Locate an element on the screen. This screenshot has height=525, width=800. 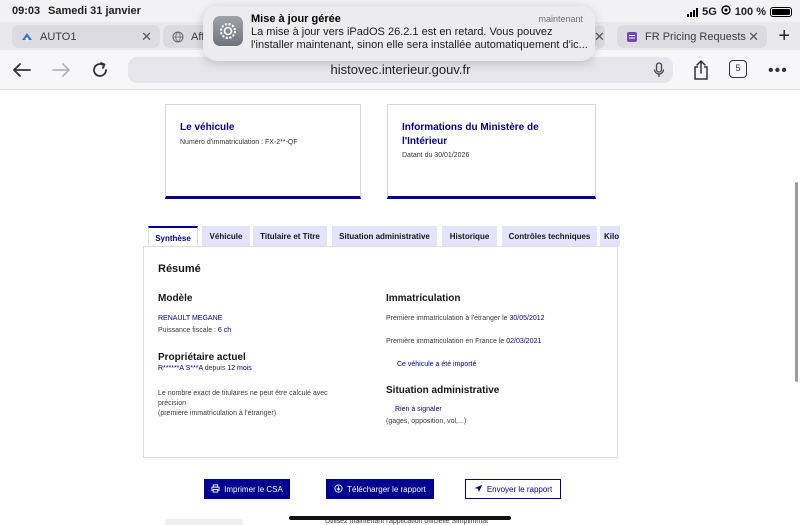
back-button is located at coordinates (22, 70).